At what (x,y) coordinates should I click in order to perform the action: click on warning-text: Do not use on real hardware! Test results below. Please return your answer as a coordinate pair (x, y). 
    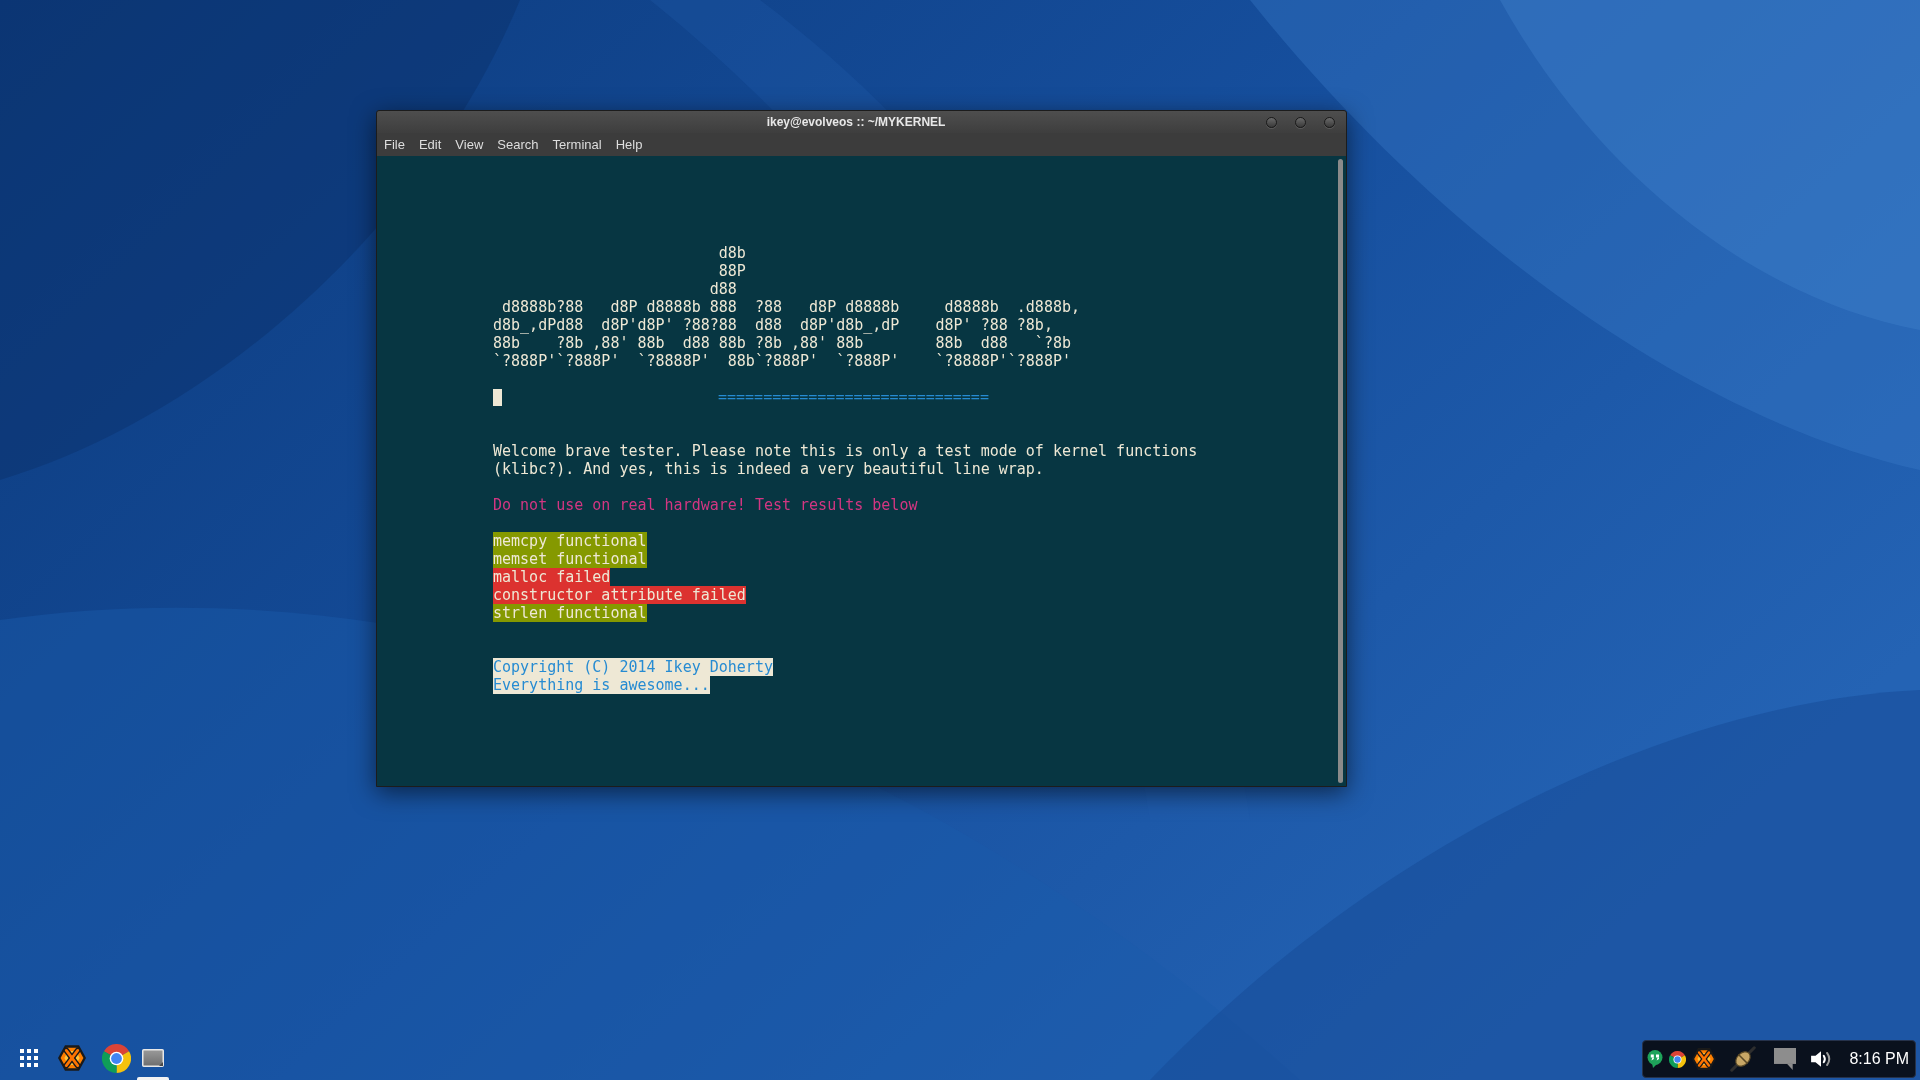
    Looking at the image, I should click on (705, 505).